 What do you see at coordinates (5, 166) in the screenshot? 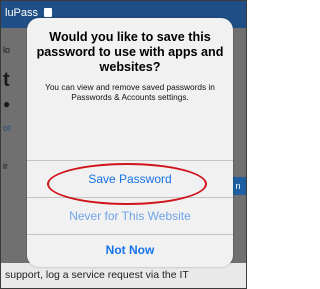
I see `background-text-fragment: ir` at bounding box center [5, 166].